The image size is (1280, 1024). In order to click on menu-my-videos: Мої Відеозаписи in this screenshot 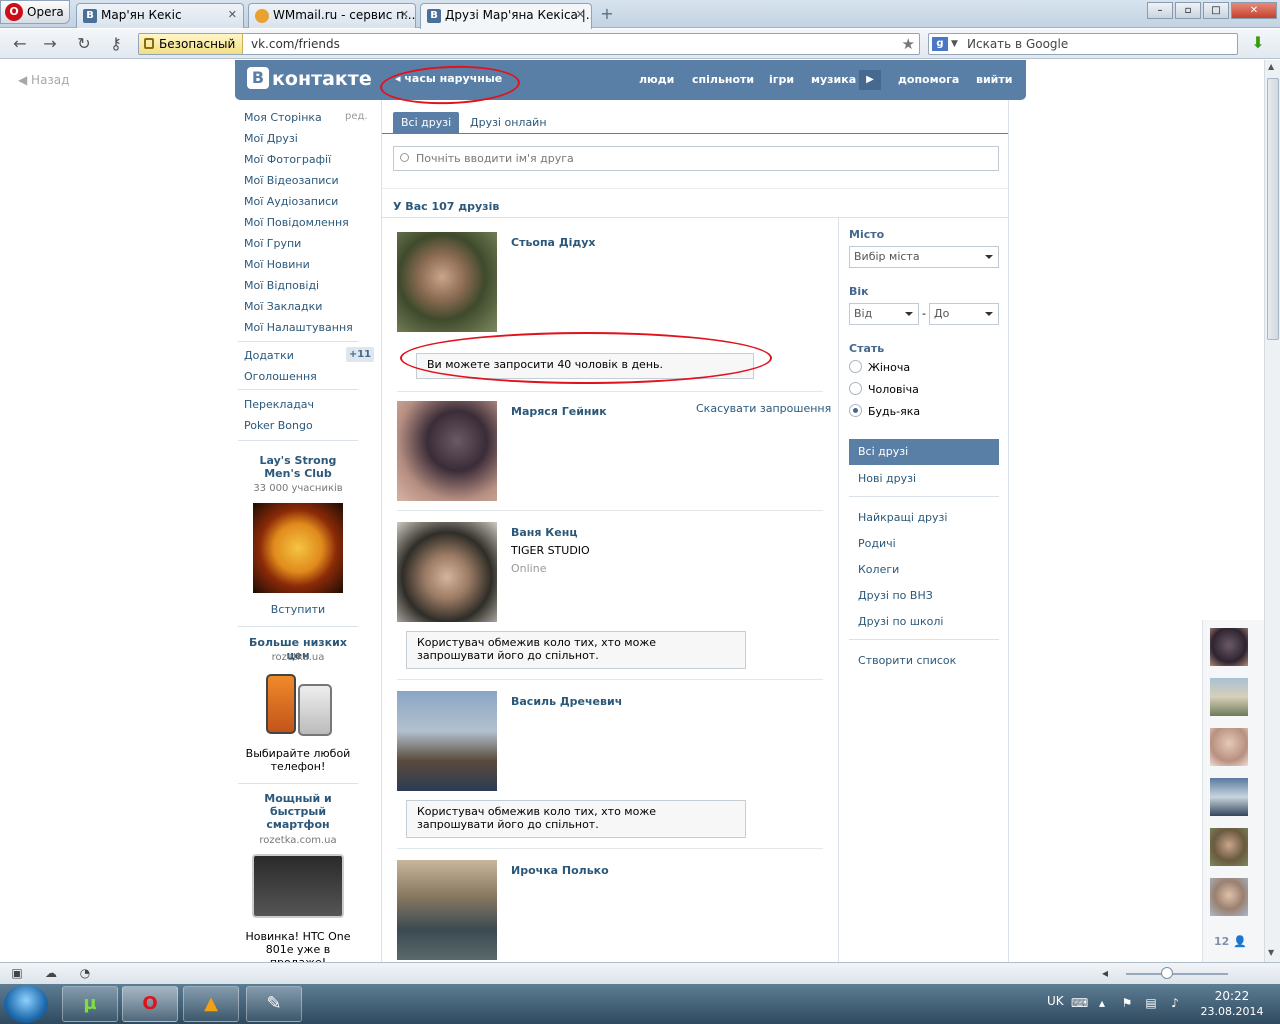, I will do `click(291, 180)`.